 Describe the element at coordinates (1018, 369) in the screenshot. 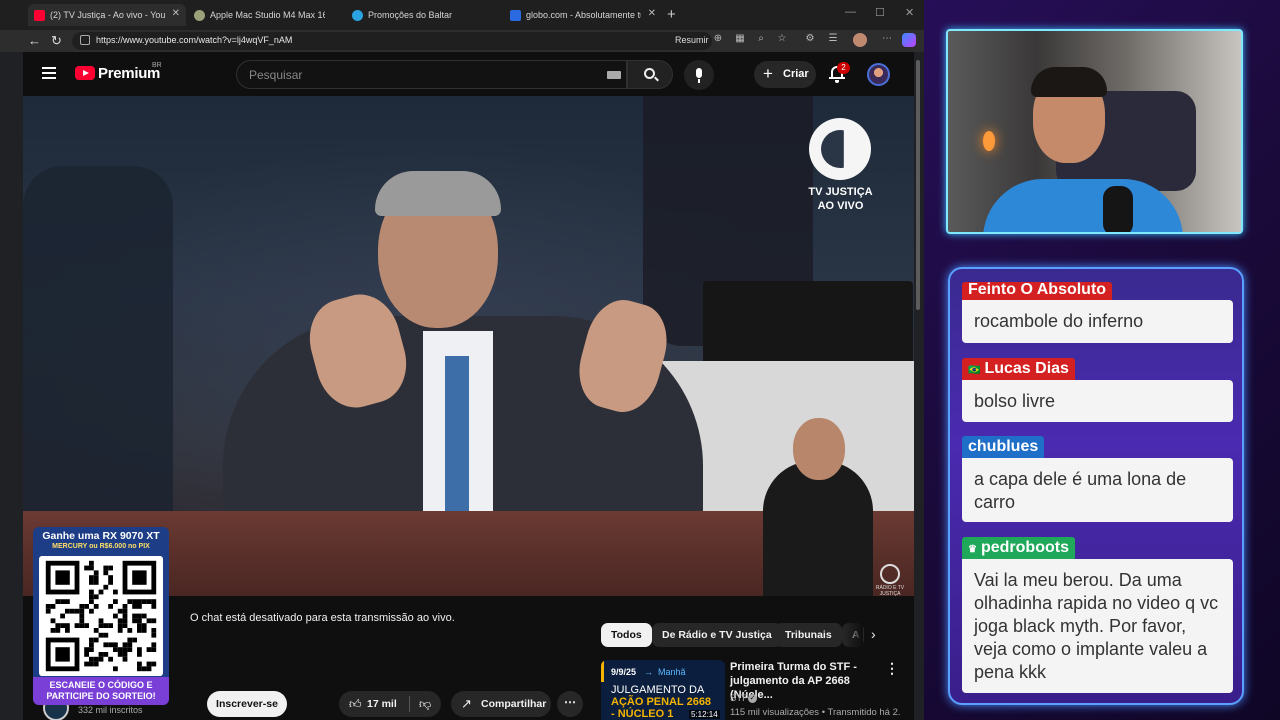

I see `chat-username: 🇧🇷 Lucas Dias` at that location.